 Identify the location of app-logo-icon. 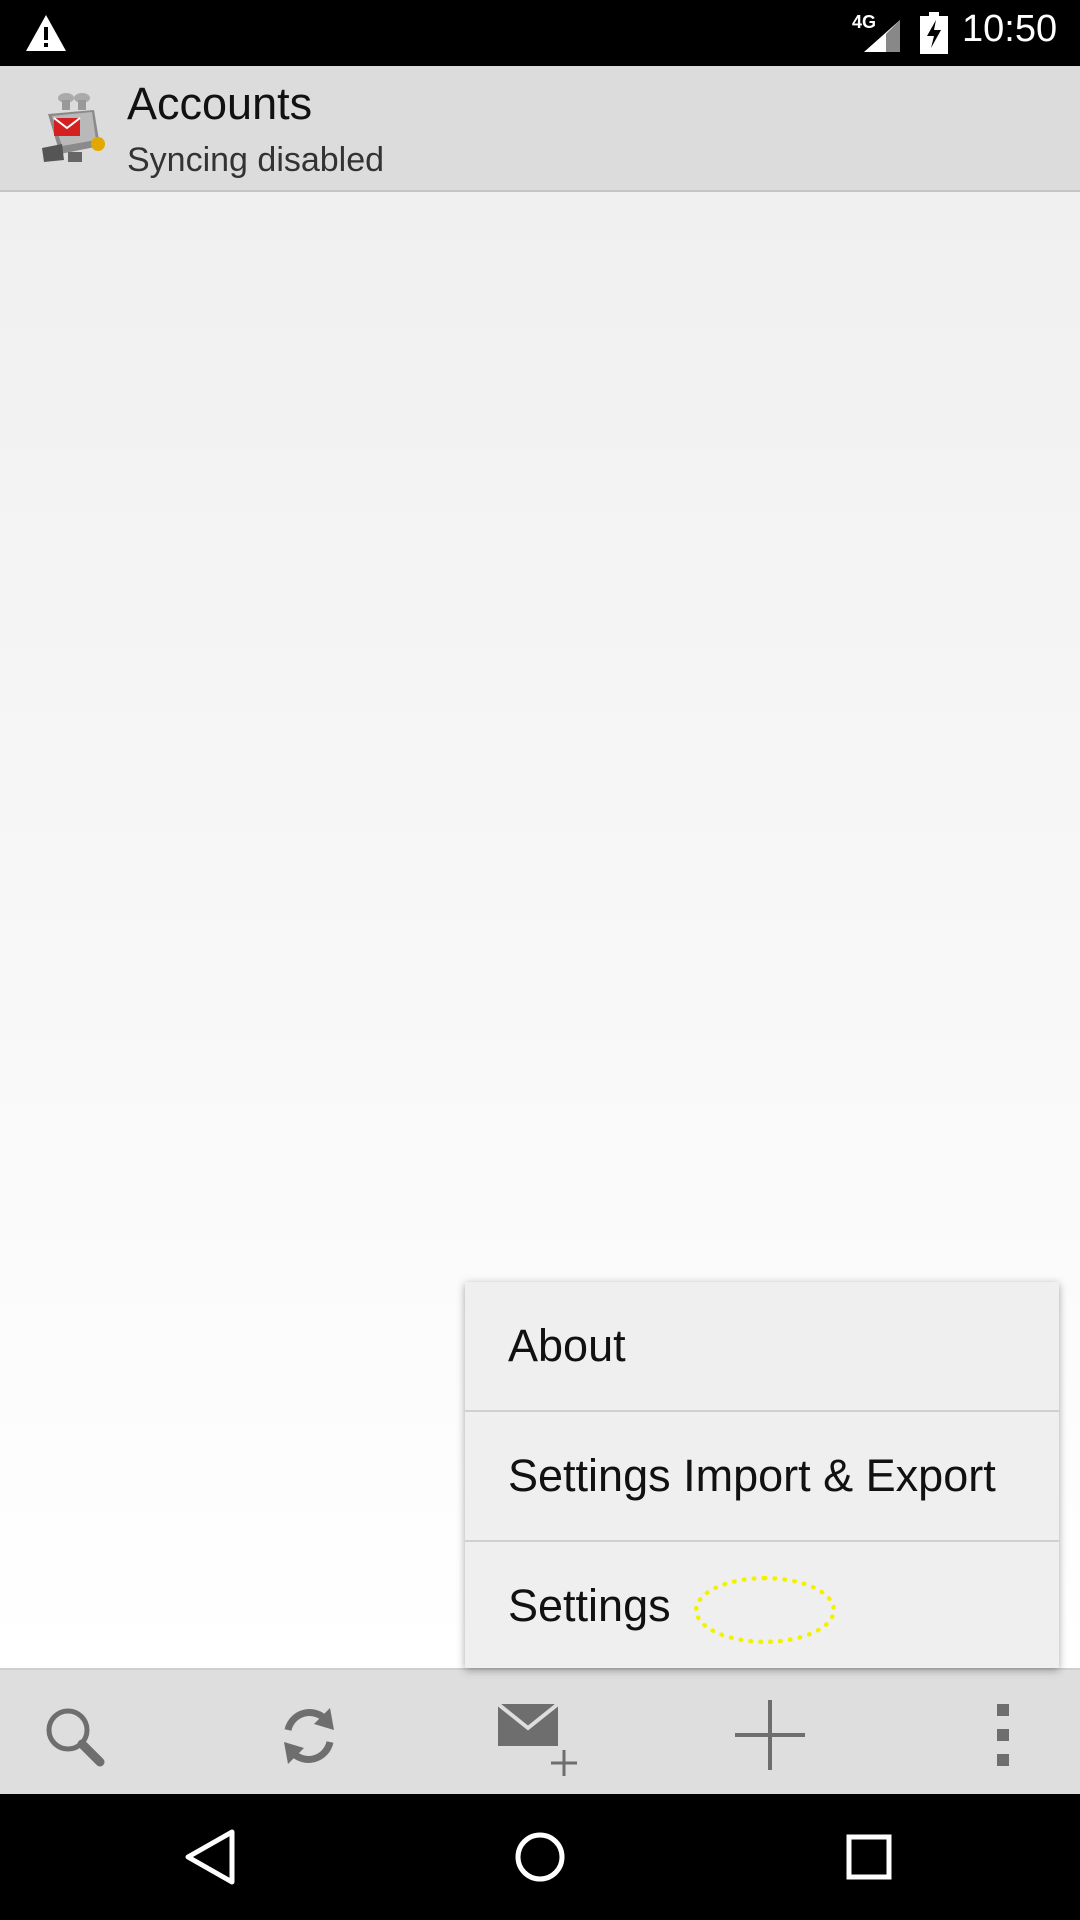
(73, 129).